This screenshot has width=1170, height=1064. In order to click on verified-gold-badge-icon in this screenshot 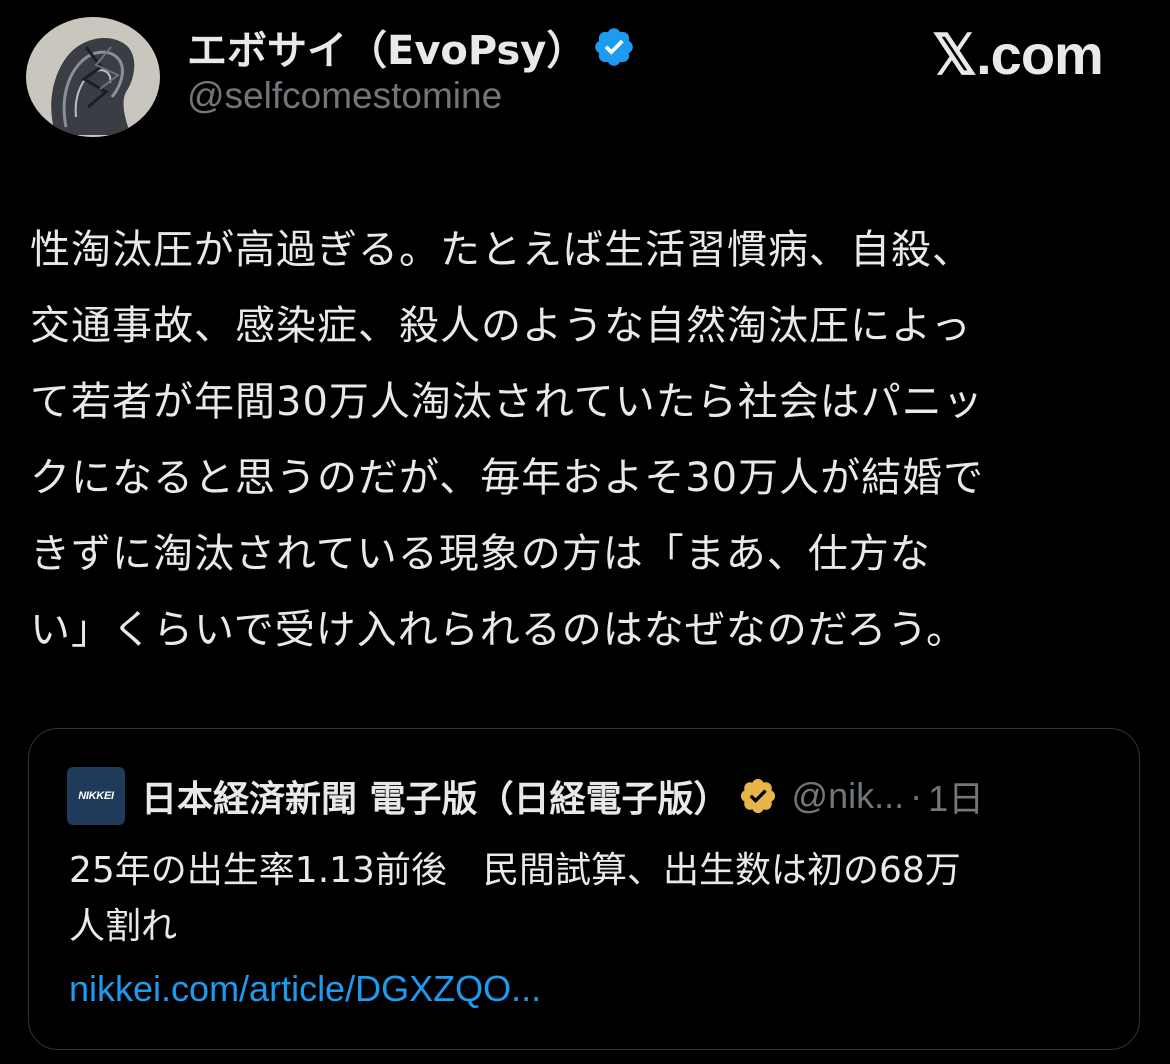, I will do `click(758, 796)`.